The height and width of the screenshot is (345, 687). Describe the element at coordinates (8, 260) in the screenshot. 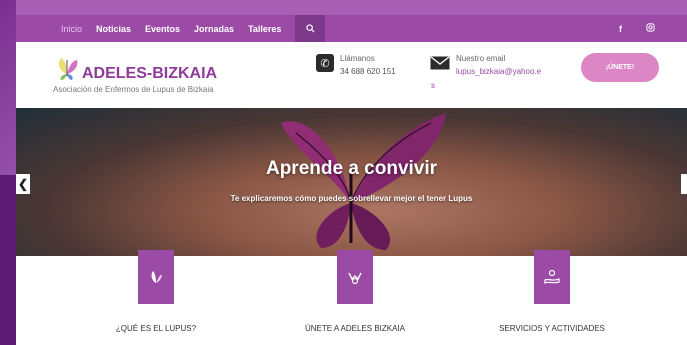

I see `background-stripe` at that location.